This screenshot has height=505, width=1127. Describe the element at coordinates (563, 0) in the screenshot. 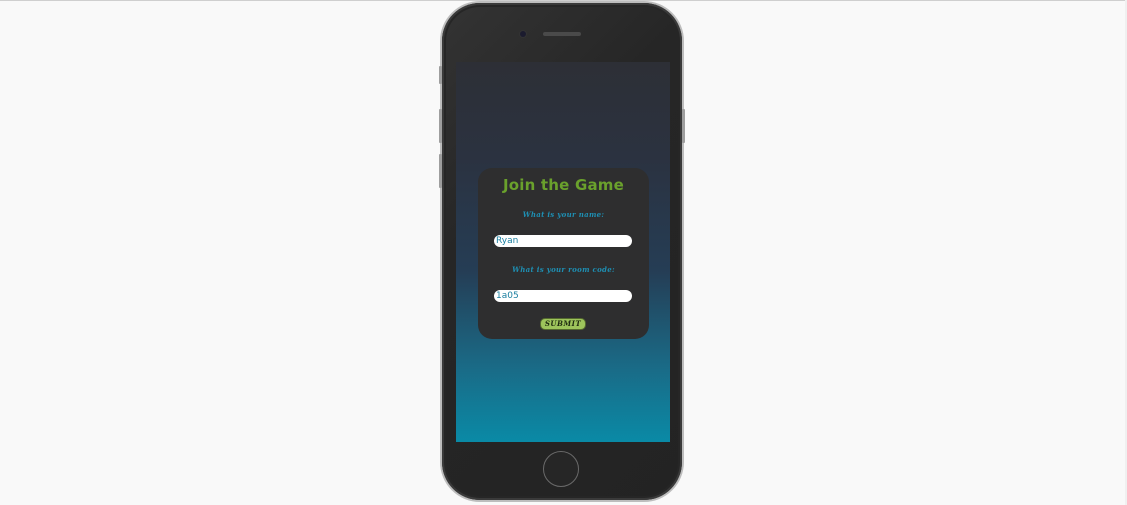

I see `page-top-border` at that location.